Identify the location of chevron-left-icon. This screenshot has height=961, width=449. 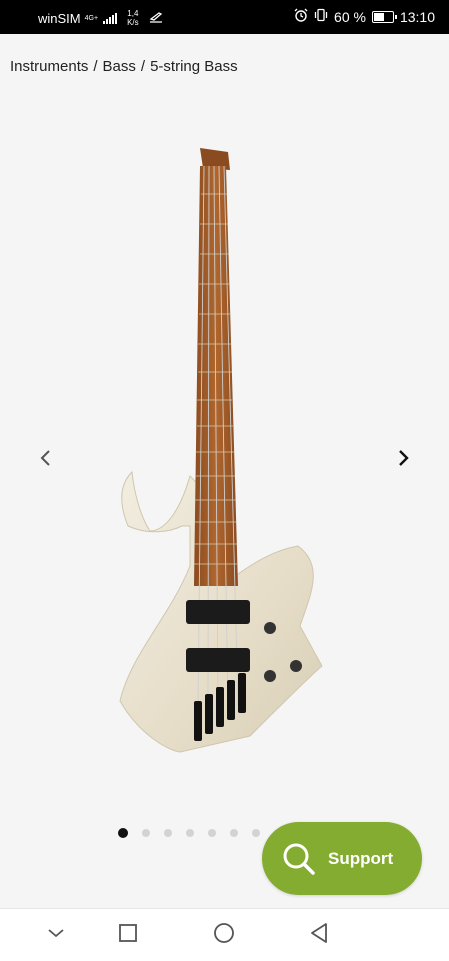
(45, 460).